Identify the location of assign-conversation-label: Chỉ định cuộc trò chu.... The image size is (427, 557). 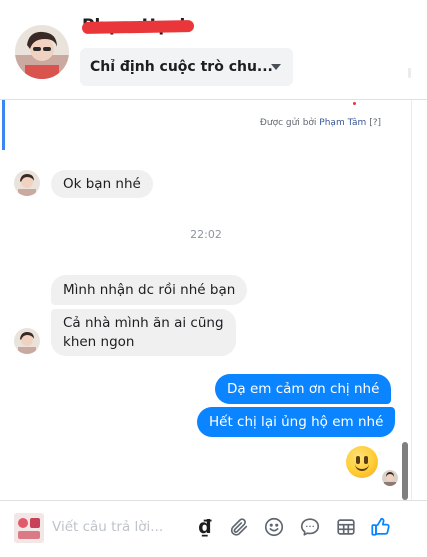
(181, 67).